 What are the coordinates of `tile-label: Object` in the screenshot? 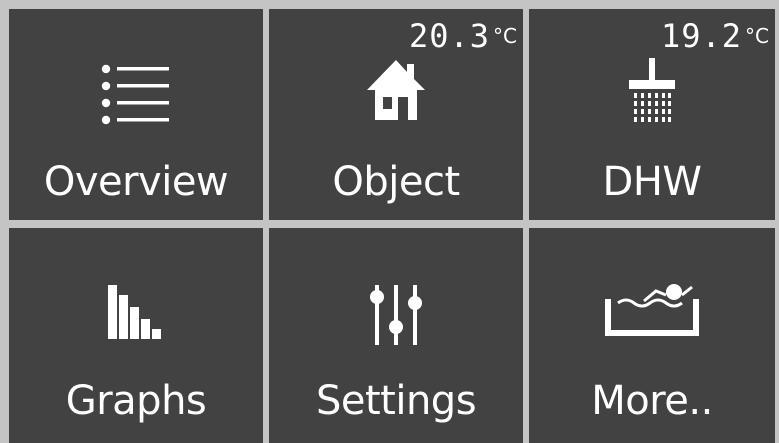 It's located at (396, 182).